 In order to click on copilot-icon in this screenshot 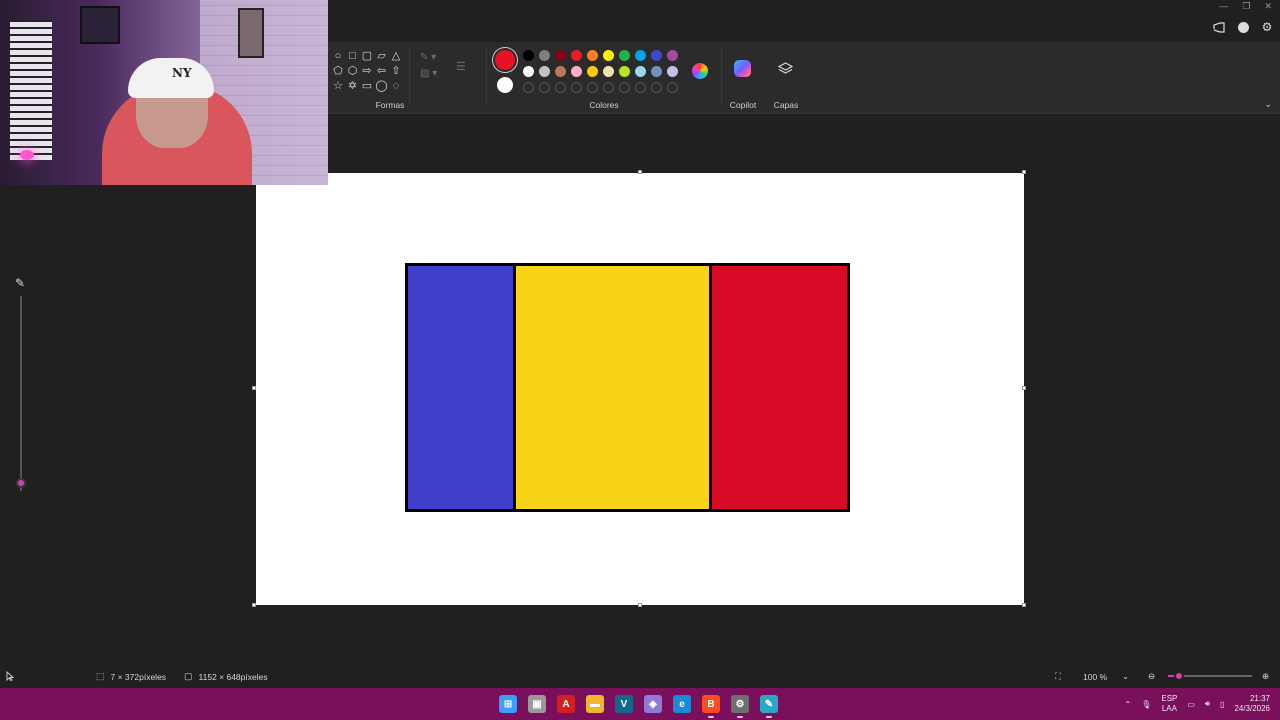, I will do `click(742, 68)`.